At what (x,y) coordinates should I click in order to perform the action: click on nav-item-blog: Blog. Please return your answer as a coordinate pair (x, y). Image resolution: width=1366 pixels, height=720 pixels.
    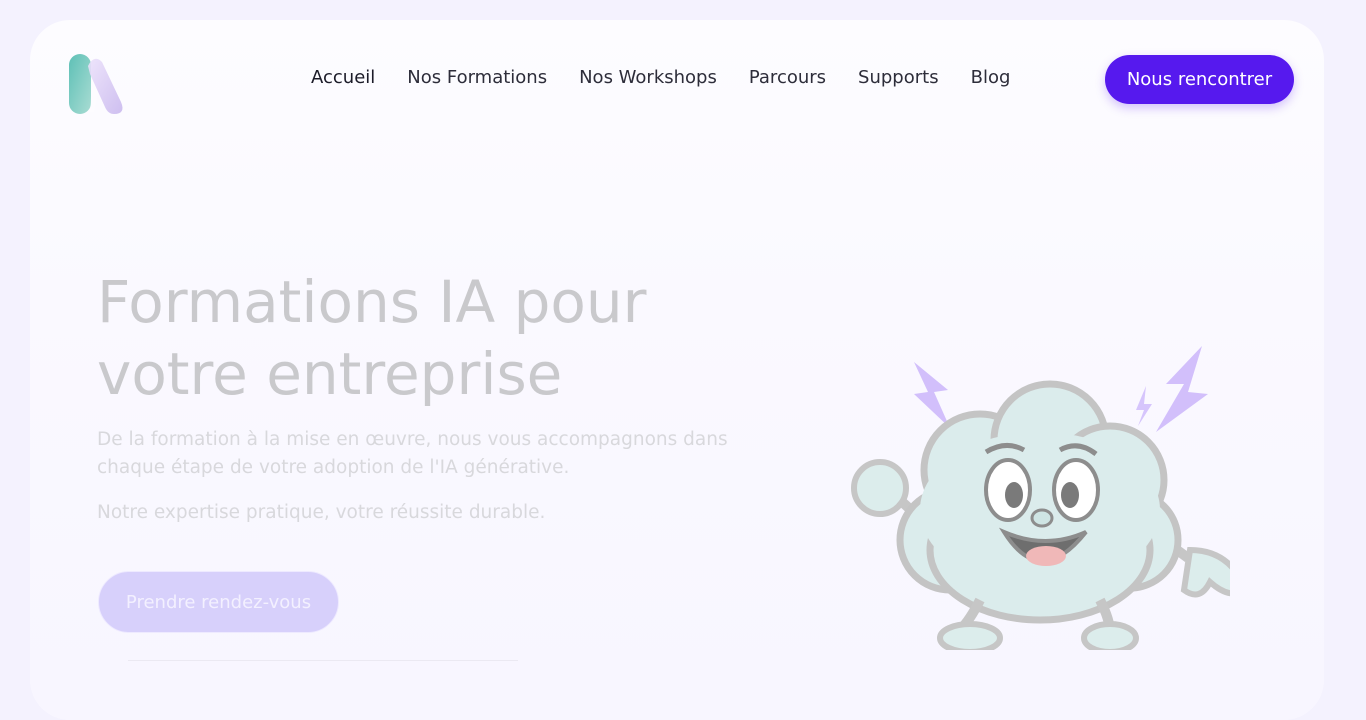
    Looking at the image, I should click on (991, 77).